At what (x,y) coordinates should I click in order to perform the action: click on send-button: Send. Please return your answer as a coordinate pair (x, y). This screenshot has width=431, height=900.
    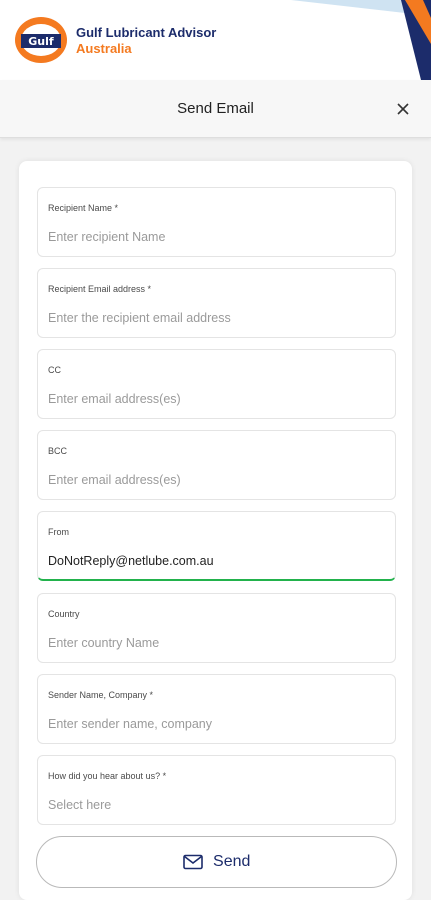
    Looking at the image, I should click on (216, 862).